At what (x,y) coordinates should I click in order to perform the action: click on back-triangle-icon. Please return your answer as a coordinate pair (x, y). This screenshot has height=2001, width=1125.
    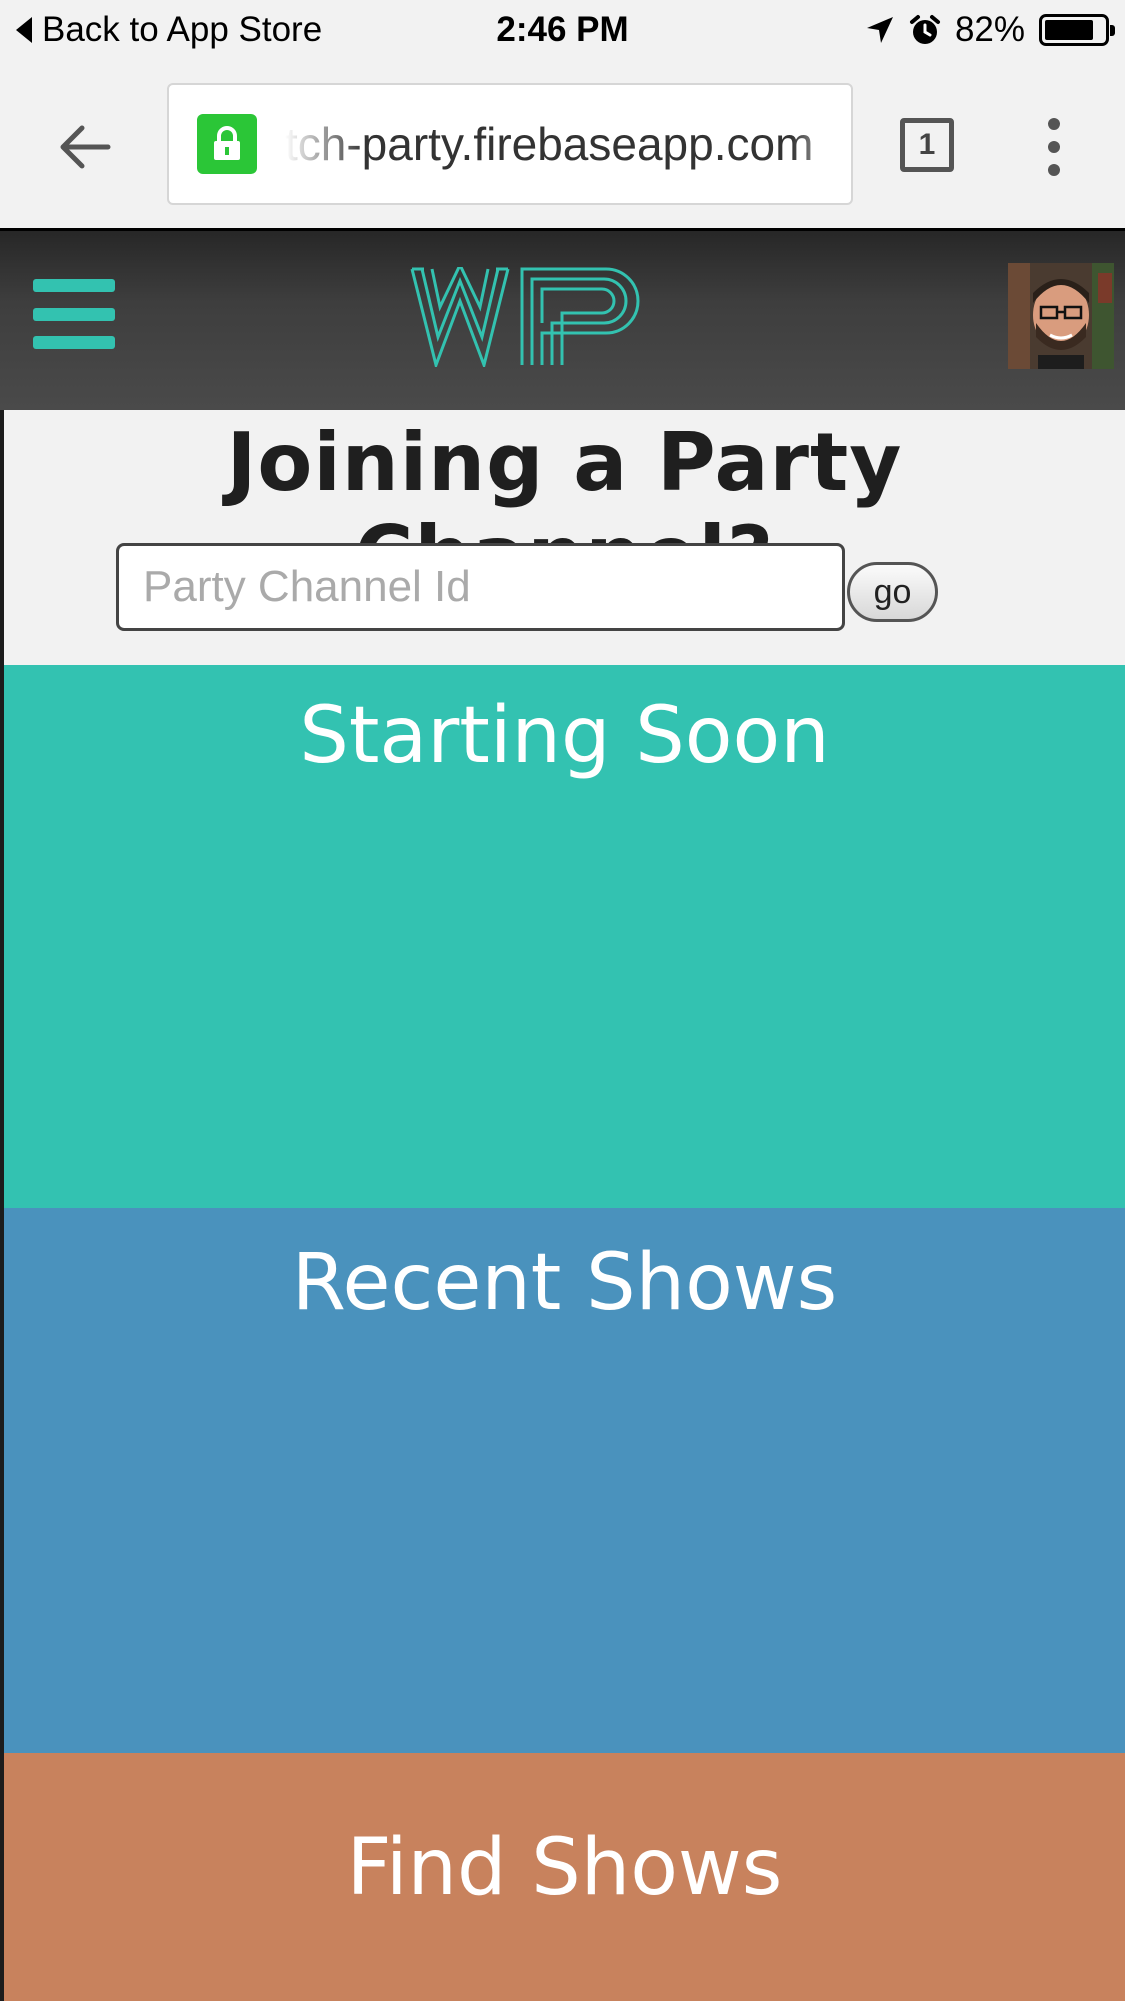
    Looking at the image, I should click on (24, 30).